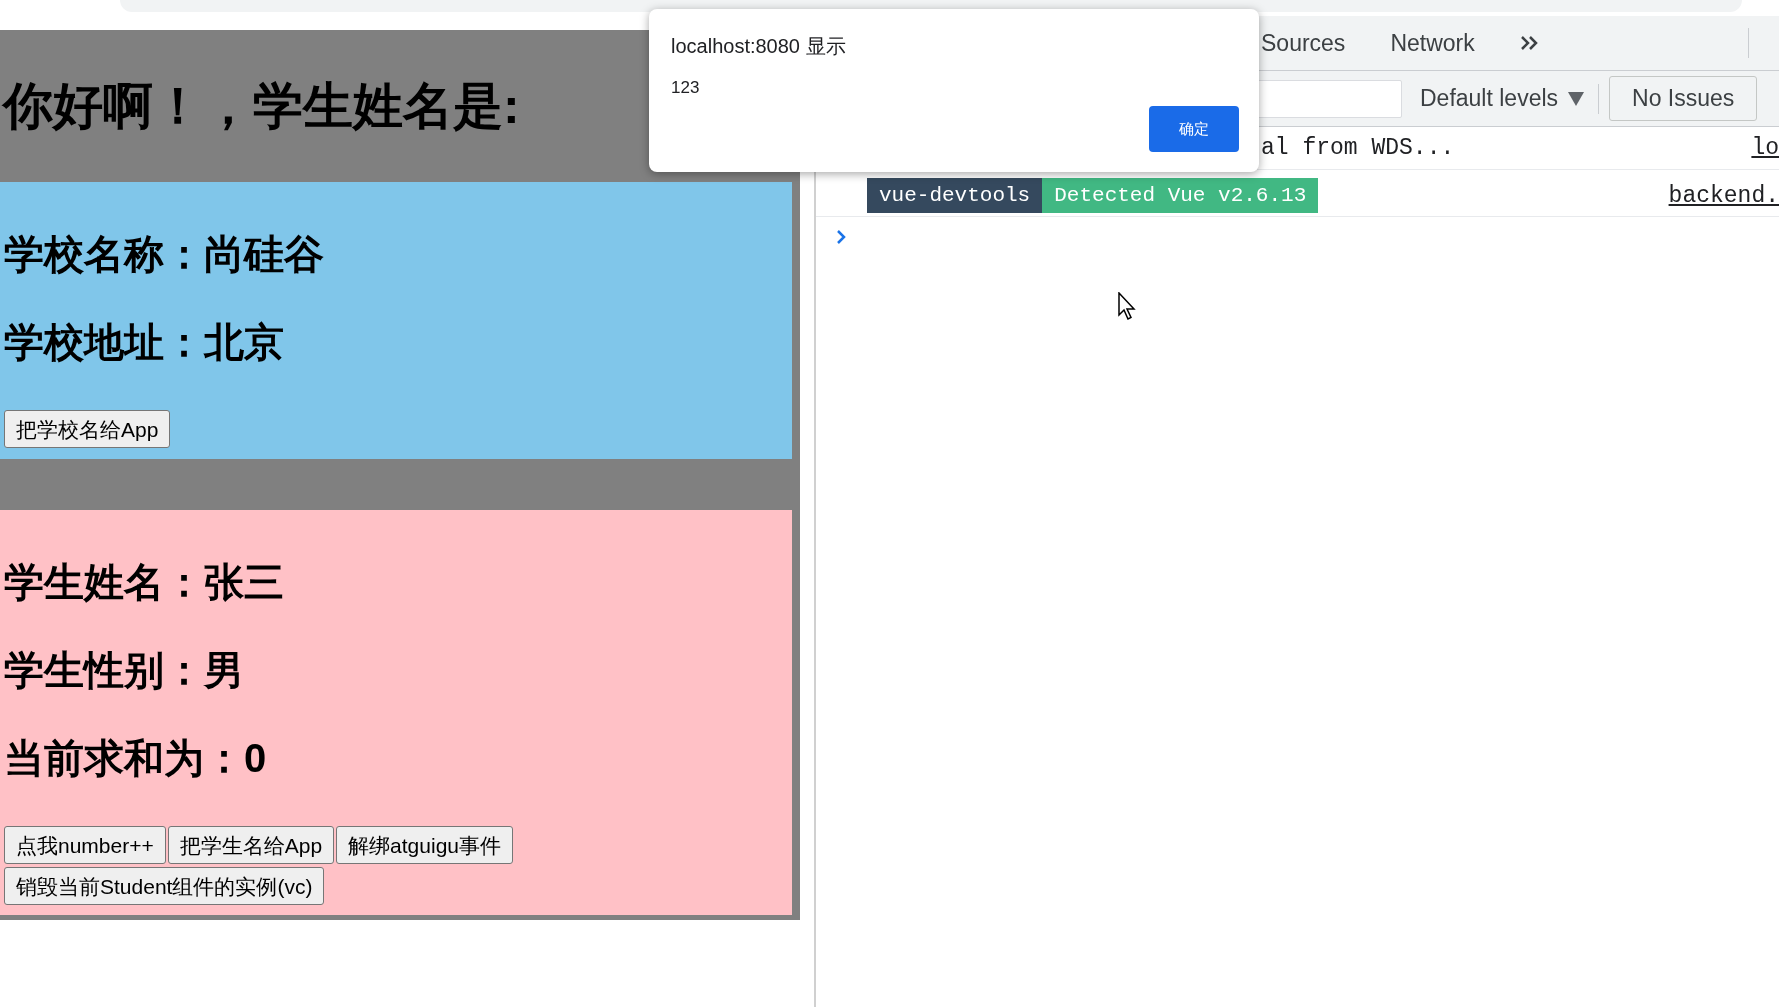 This screenshot has width=1779, height=1007. What do you see at coordinates (1502, 98) in the screenshot?
I see `levels-dropdown: Default levels` at bounding box center [1502, 98].